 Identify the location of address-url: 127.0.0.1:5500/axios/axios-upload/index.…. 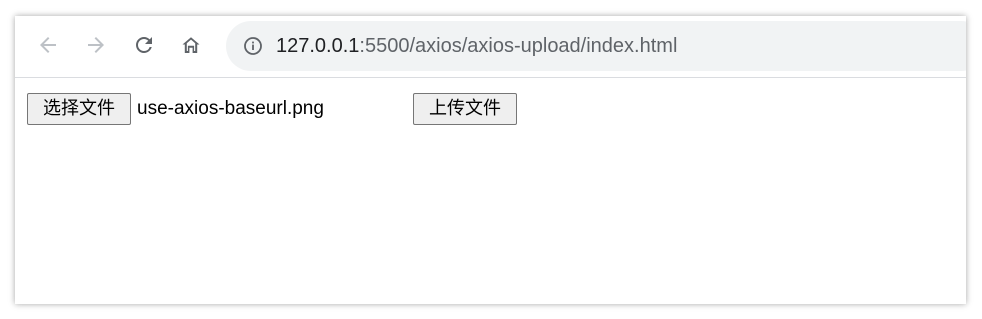
(476, 46).